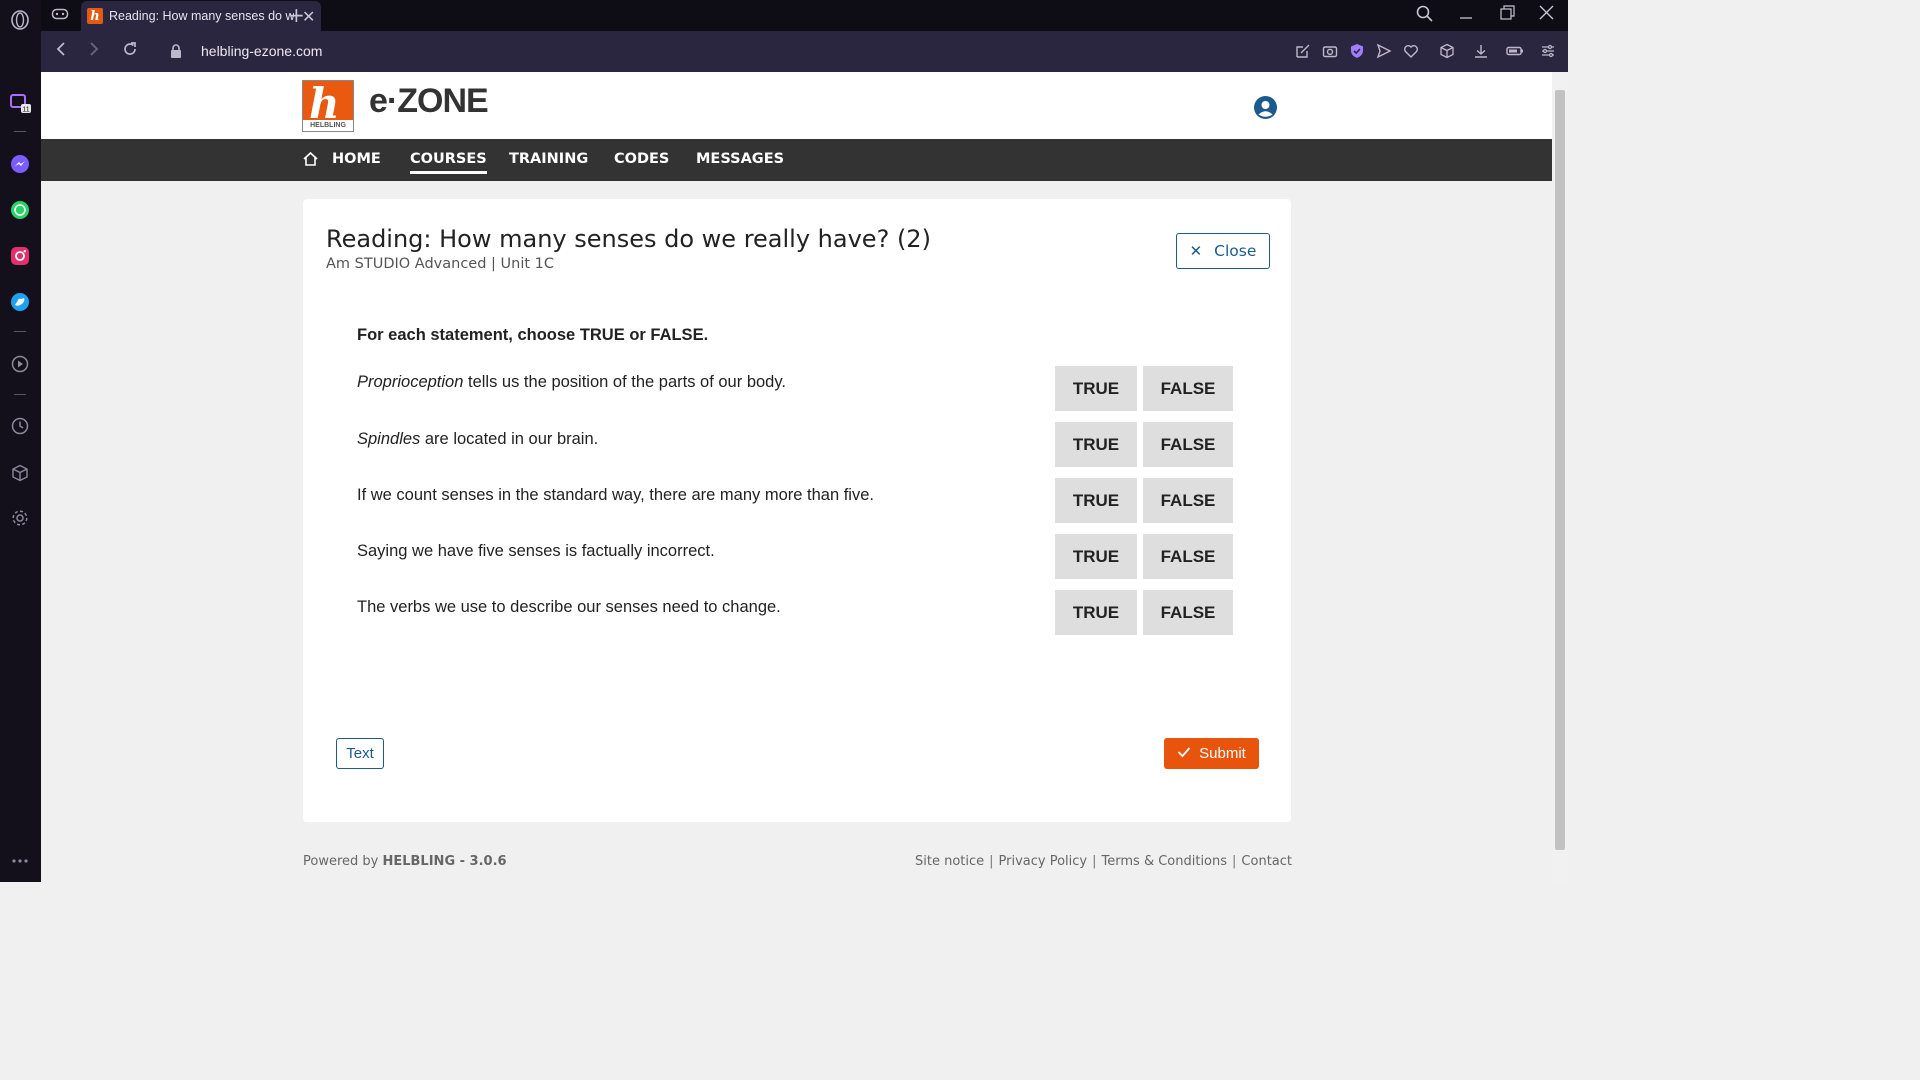  I want to click on easy-menu-icon, so click(1548, 51).